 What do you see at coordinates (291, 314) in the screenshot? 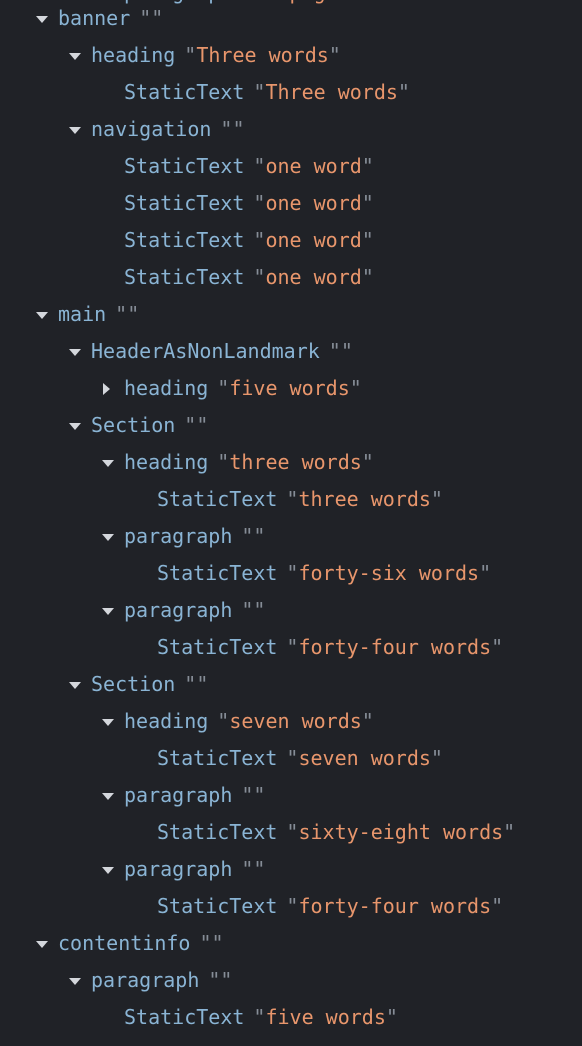
I see `tree-row: main ""` at bounding box center [291, 314].